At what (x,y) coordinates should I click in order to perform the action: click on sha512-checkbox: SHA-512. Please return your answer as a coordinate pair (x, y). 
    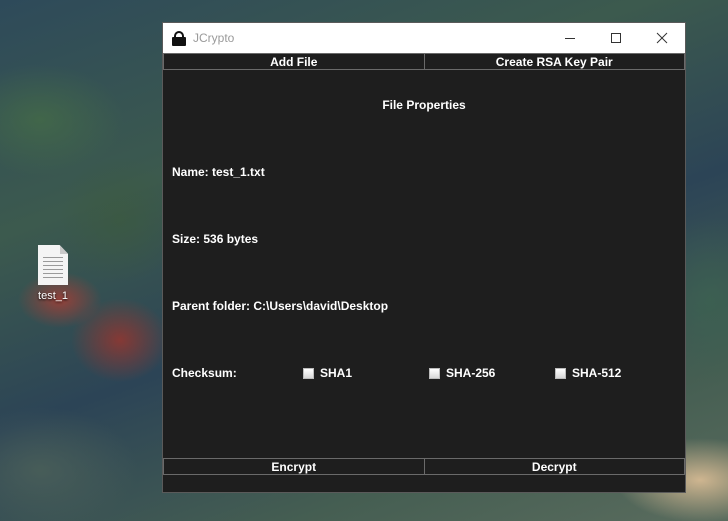
    Looking at the image, I should click on (588, 373).